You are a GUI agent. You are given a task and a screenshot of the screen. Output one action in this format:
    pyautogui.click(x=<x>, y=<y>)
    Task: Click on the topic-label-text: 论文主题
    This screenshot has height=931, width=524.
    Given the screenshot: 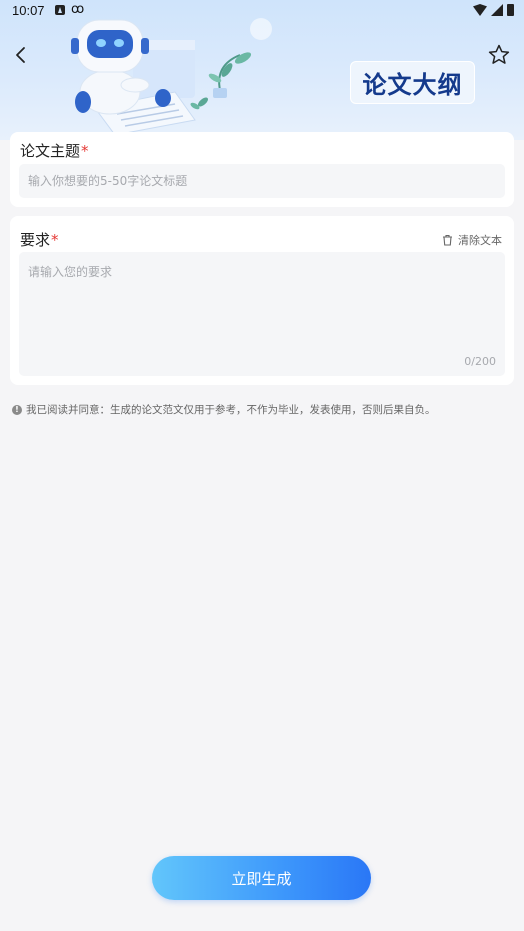 What is the action you would take?
    pyautogui.click(x=50, y=151)
    